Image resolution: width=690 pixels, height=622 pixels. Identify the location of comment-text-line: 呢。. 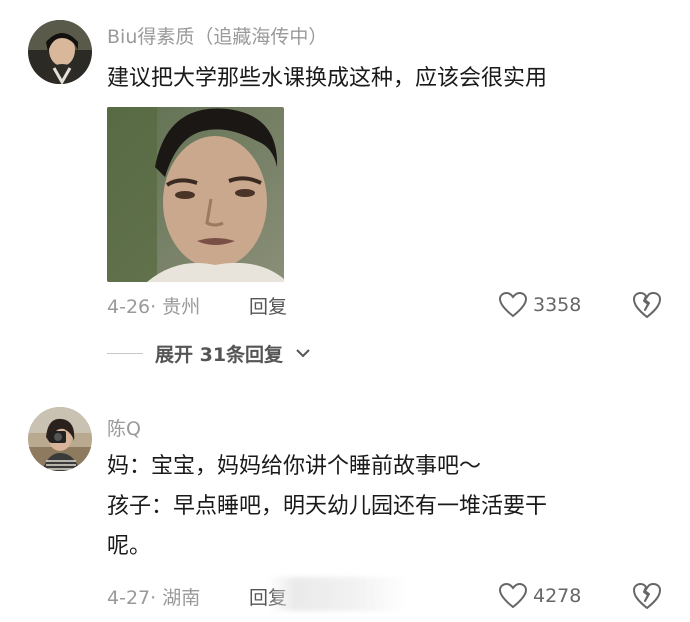
(129, 546).